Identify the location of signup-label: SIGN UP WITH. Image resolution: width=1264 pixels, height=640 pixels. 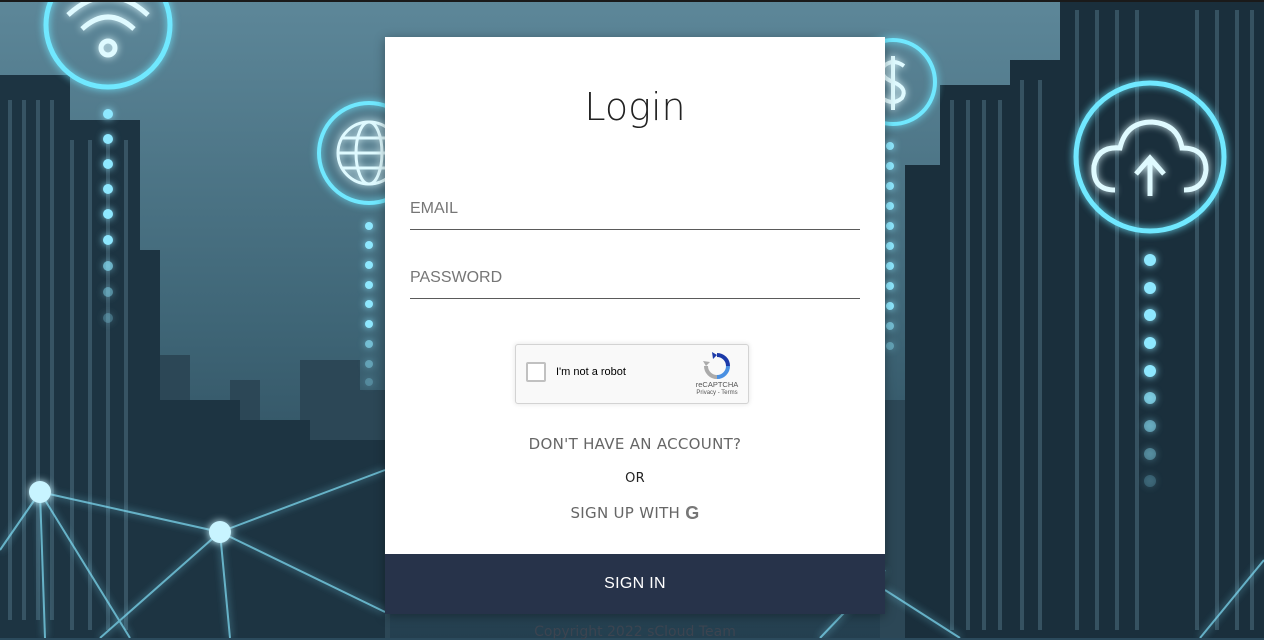
(625, 513).